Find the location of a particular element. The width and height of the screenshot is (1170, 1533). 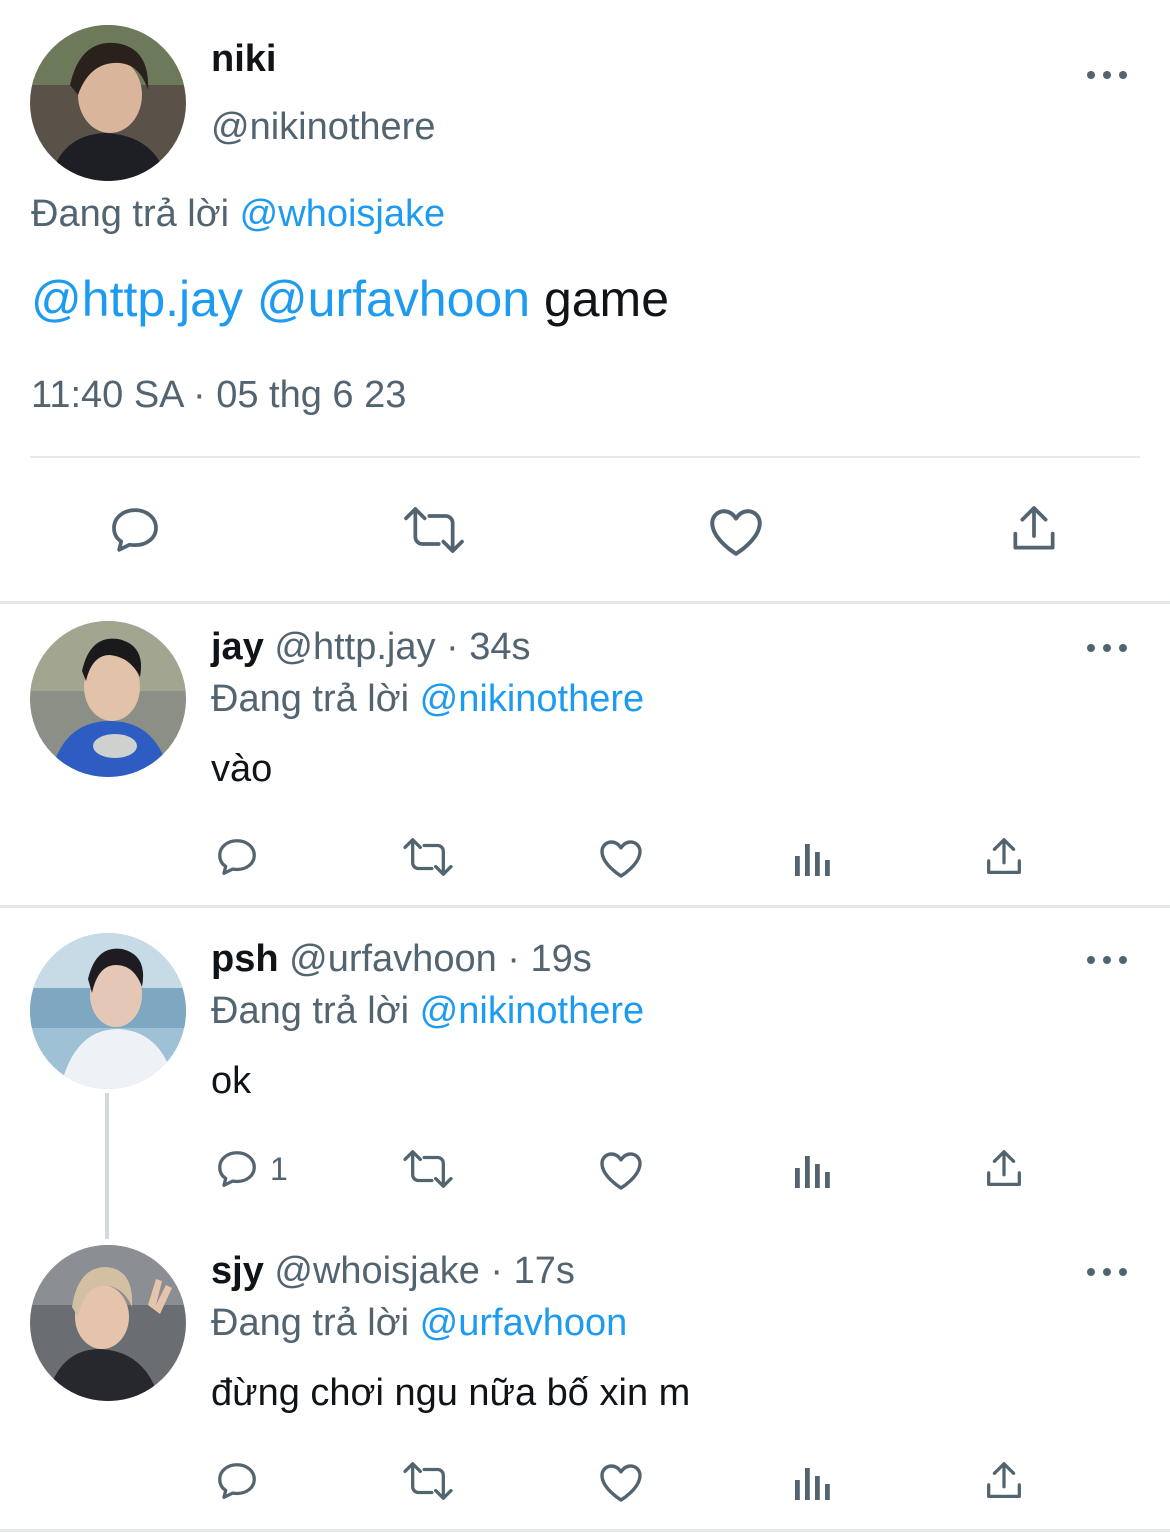

thread-connector is located at coordinates (107, 1166).